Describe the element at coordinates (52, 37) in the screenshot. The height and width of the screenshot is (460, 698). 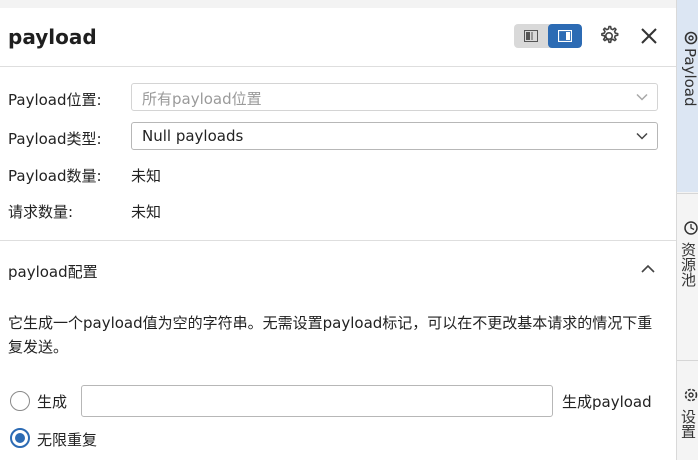
I see `panel-title: payload` at that location.